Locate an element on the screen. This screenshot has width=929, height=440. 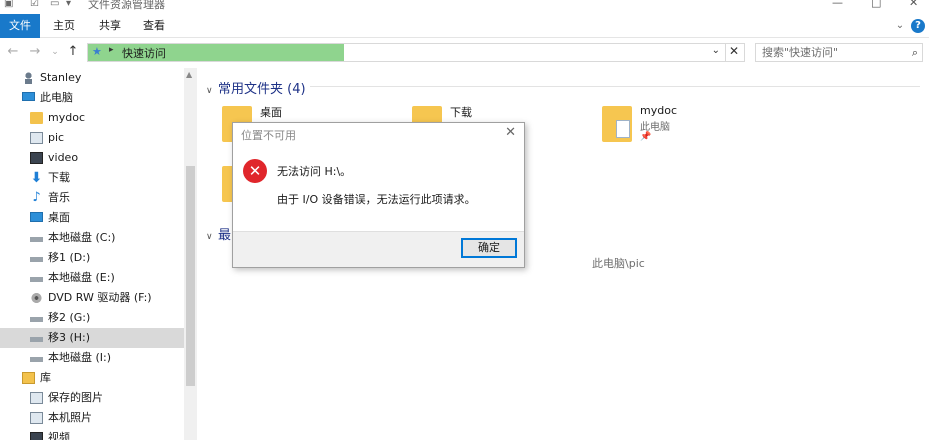
nav-item-label: 音乐 is located at coordinates (59, 197).